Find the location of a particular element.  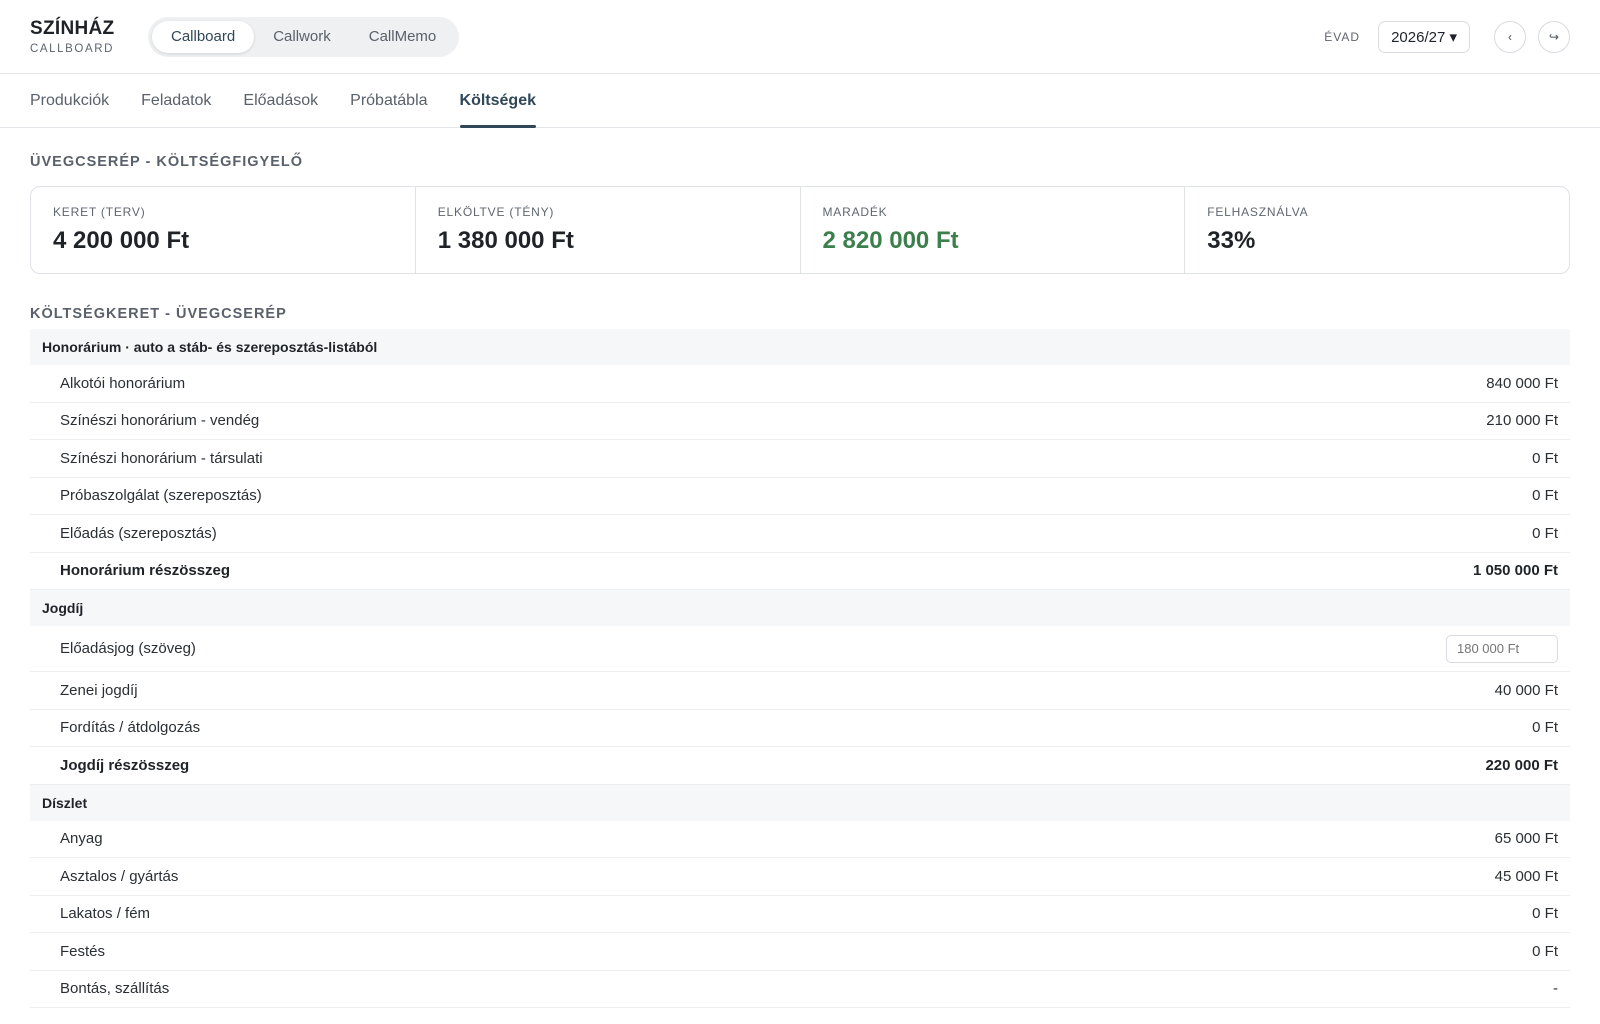

table-row: Festés 0 Ft is located at coordinates (800, 952).